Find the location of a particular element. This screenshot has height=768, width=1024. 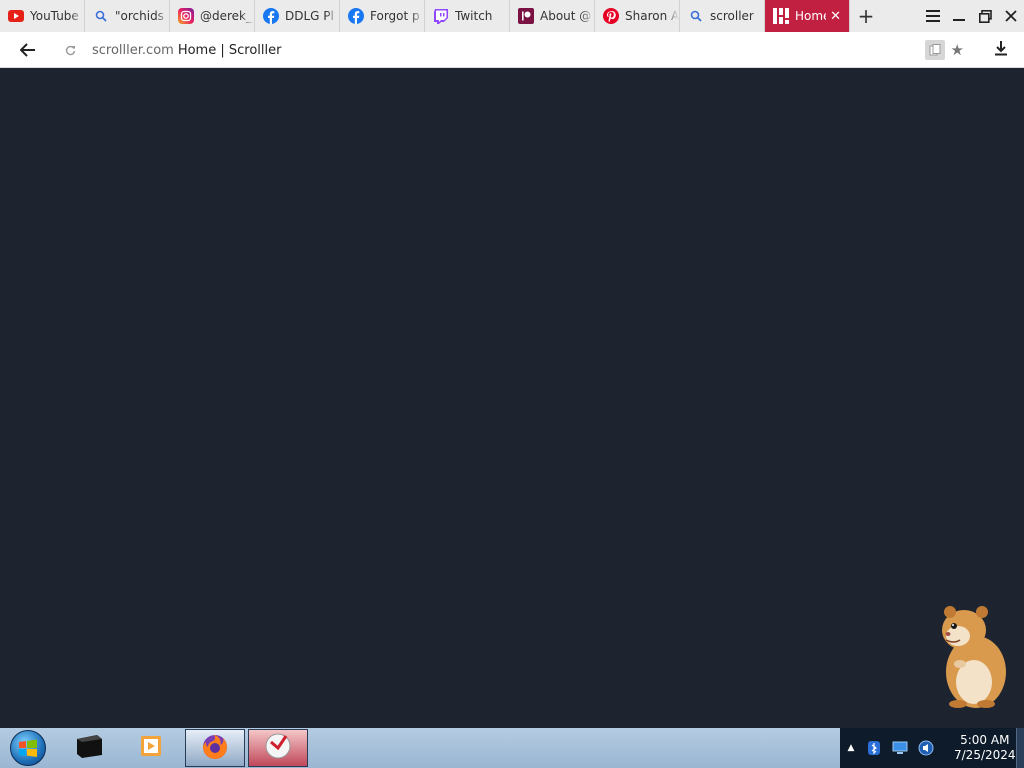

tab-title: "orchids is located at coordinates (139, 16).